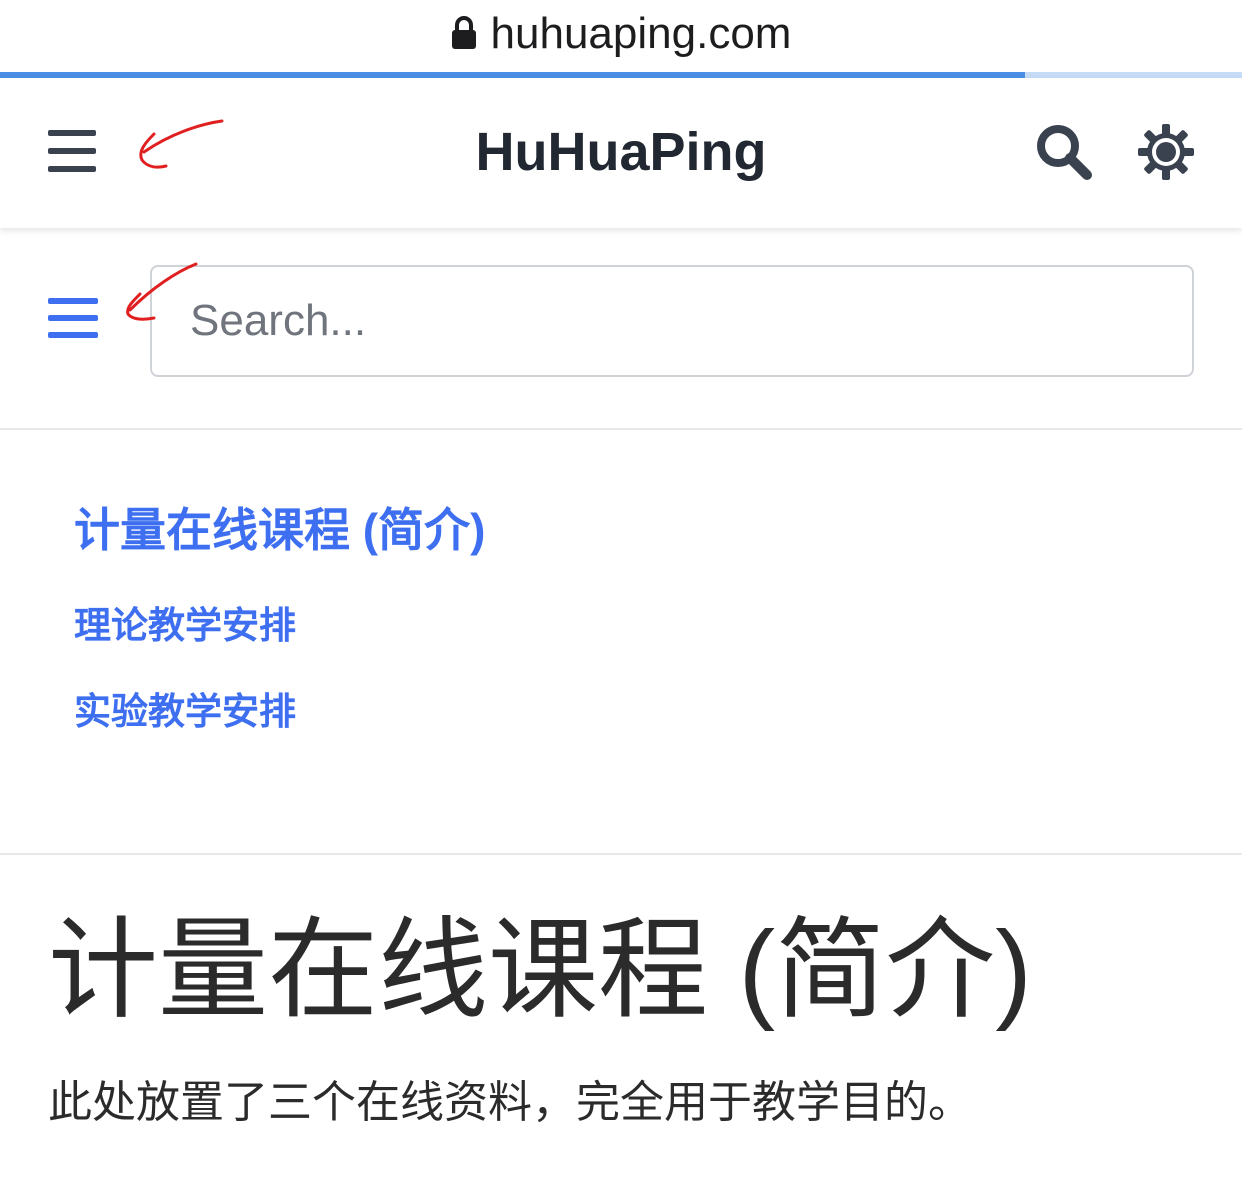 This screenshot has height=1180, width=1242. What do you see at coordinates (1064, 152) in the screenshot?
I see `search-icon` at bounding box center [1064, 152].